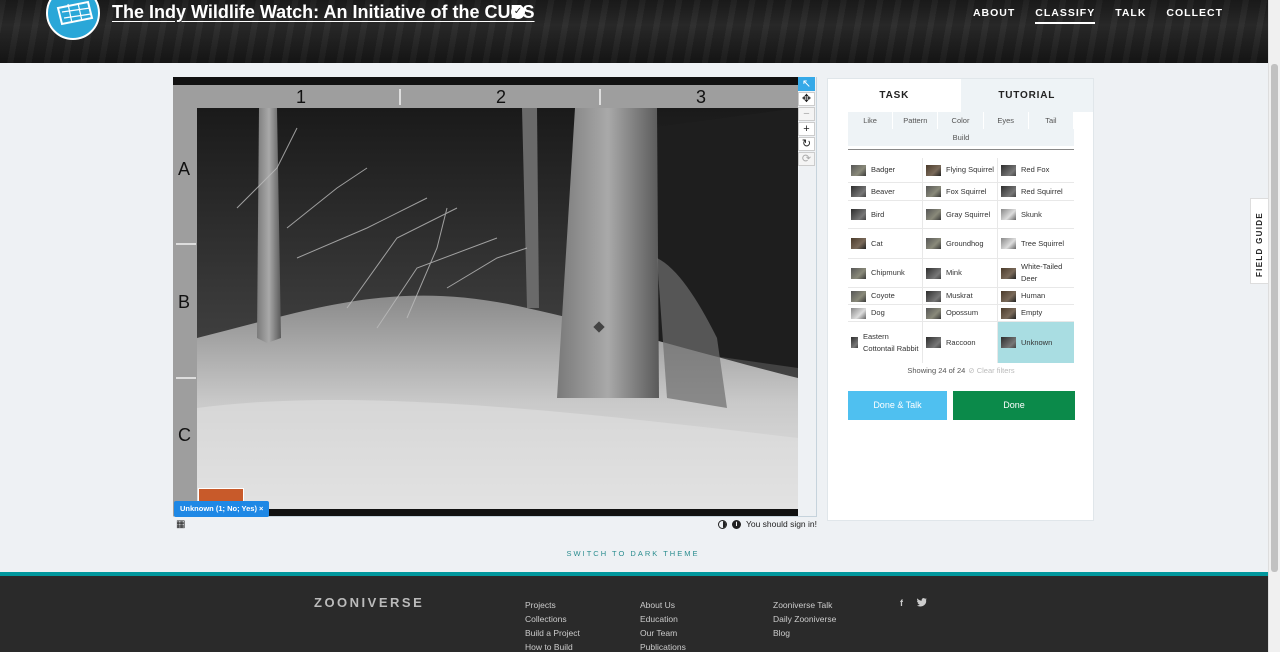 The height and width of the screenshot is (652, 1280). I want to click on viewer-toolbar: ↖ ✥ − + ↻ ⟳, so click(807, 122).